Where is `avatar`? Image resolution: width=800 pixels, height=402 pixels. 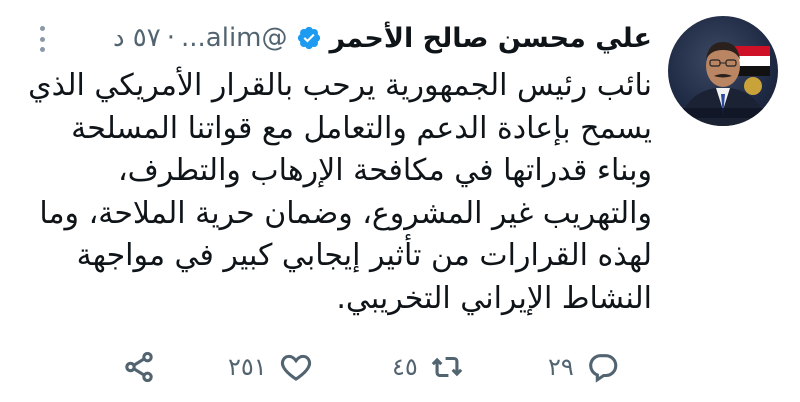 avatar is located at coordinates (723, 71).